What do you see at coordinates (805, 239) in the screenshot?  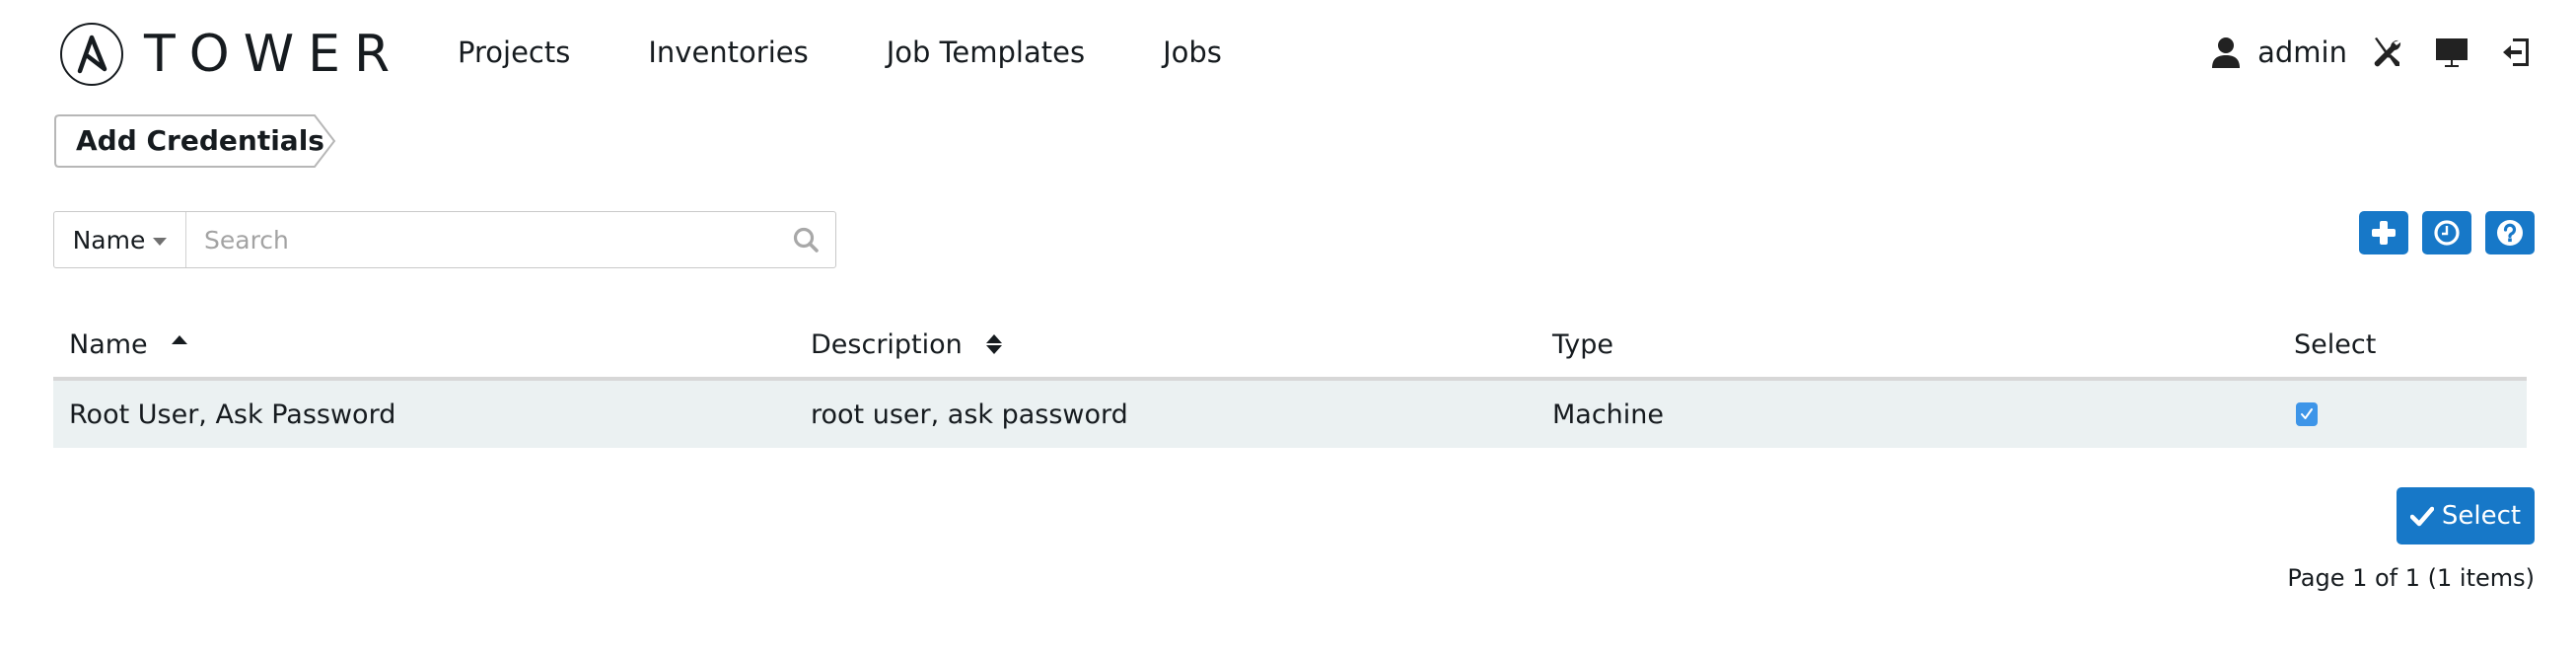 I see `search-icon` at bounding box center [805, 239].